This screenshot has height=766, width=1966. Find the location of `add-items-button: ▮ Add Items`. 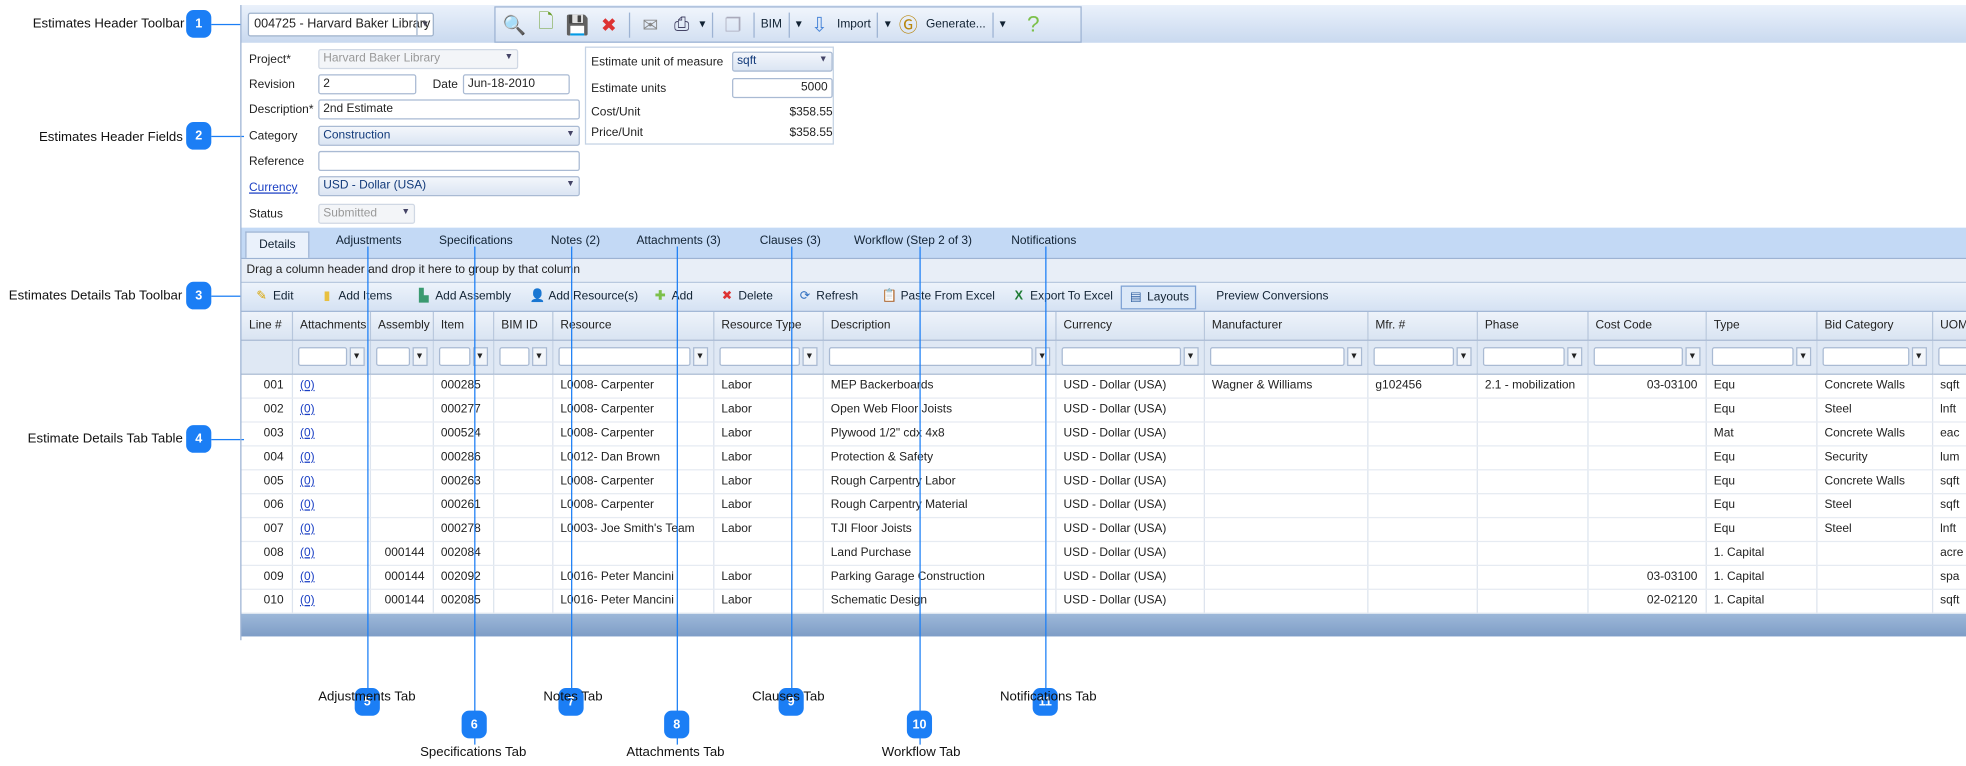

add-items-button: ▮ Add Items is located at coordinates (356, 296).